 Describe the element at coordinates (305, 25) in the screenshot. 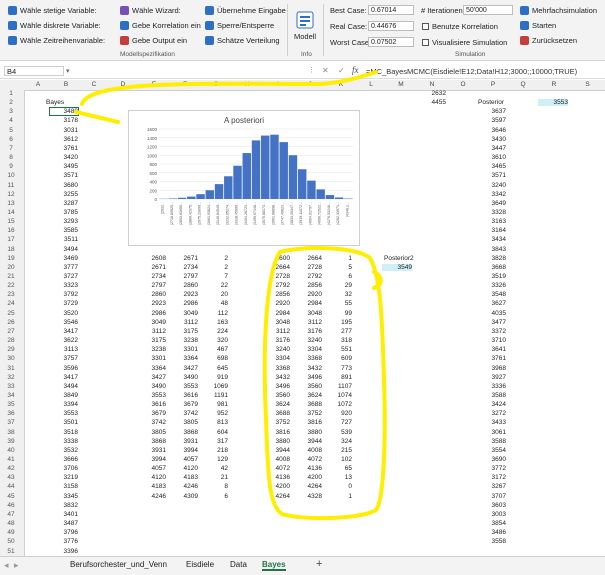

I see `modell-button: Modell` at that location.